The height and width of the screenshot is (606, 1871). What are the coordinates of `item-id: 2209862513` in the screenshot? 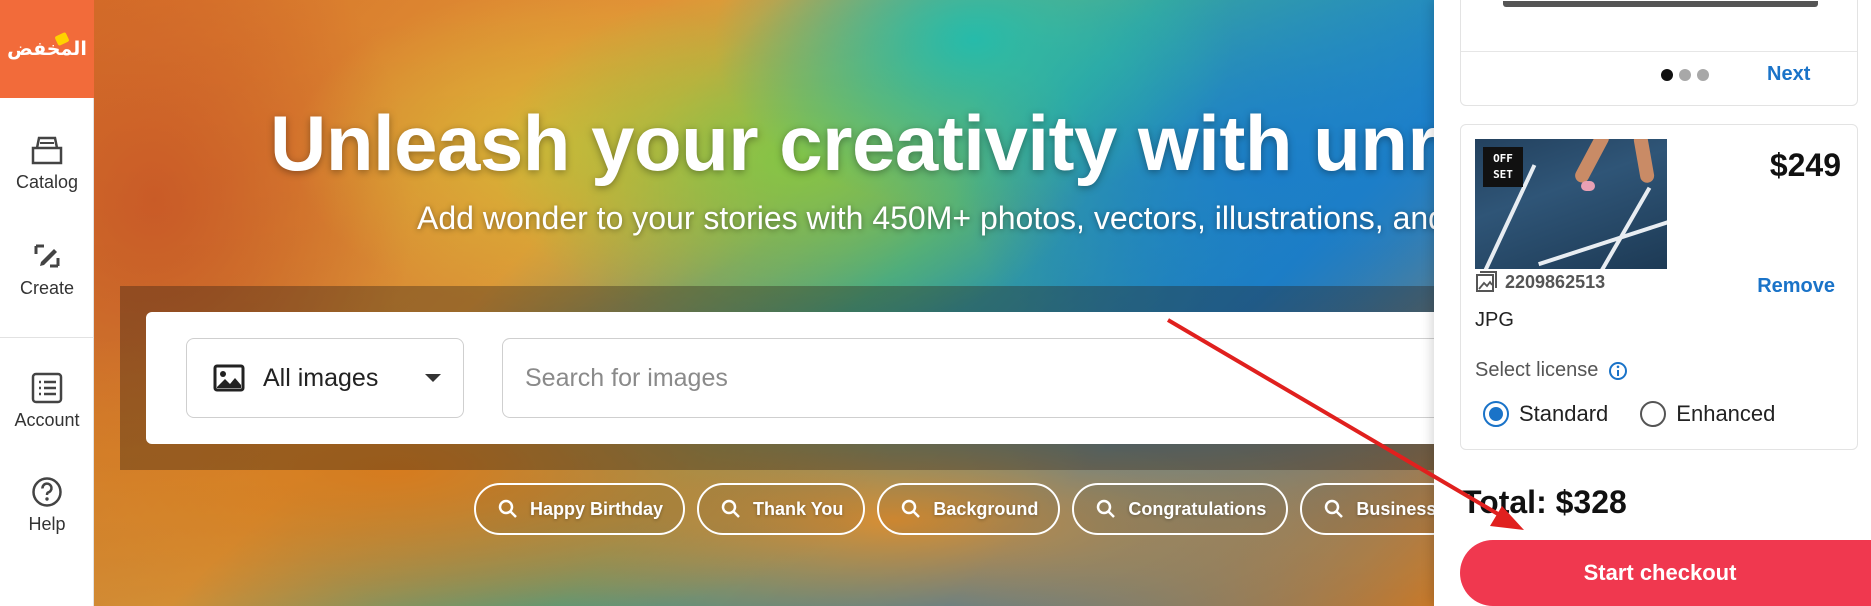 It's located at (1540, 282).